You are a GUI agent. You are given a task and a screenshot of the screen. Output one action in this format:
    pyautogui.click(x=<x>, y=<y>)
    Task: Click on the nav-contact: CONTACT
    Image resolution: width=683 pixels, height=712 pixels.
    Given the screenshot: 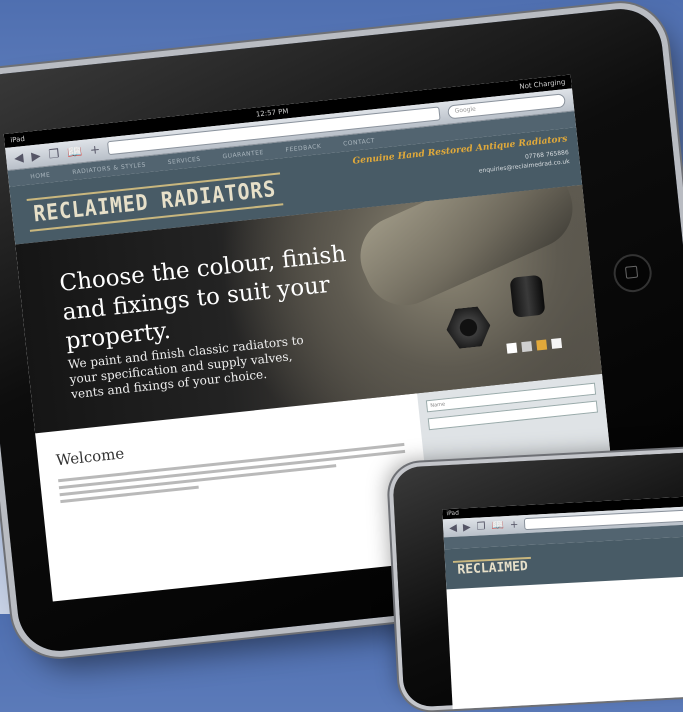 What is the action you would take?
    pyautogui.click(x=359, y=142)
    